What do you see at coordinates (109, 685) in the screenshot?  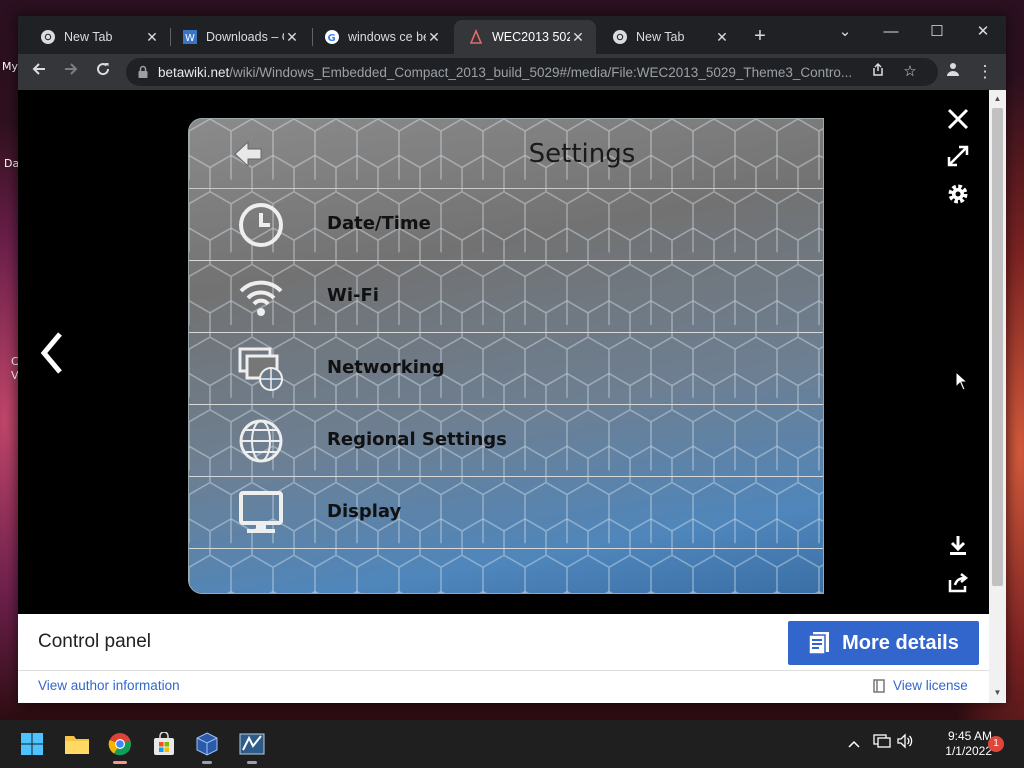 I see `author-info-link: View author information` at bounding box center [109, 685].